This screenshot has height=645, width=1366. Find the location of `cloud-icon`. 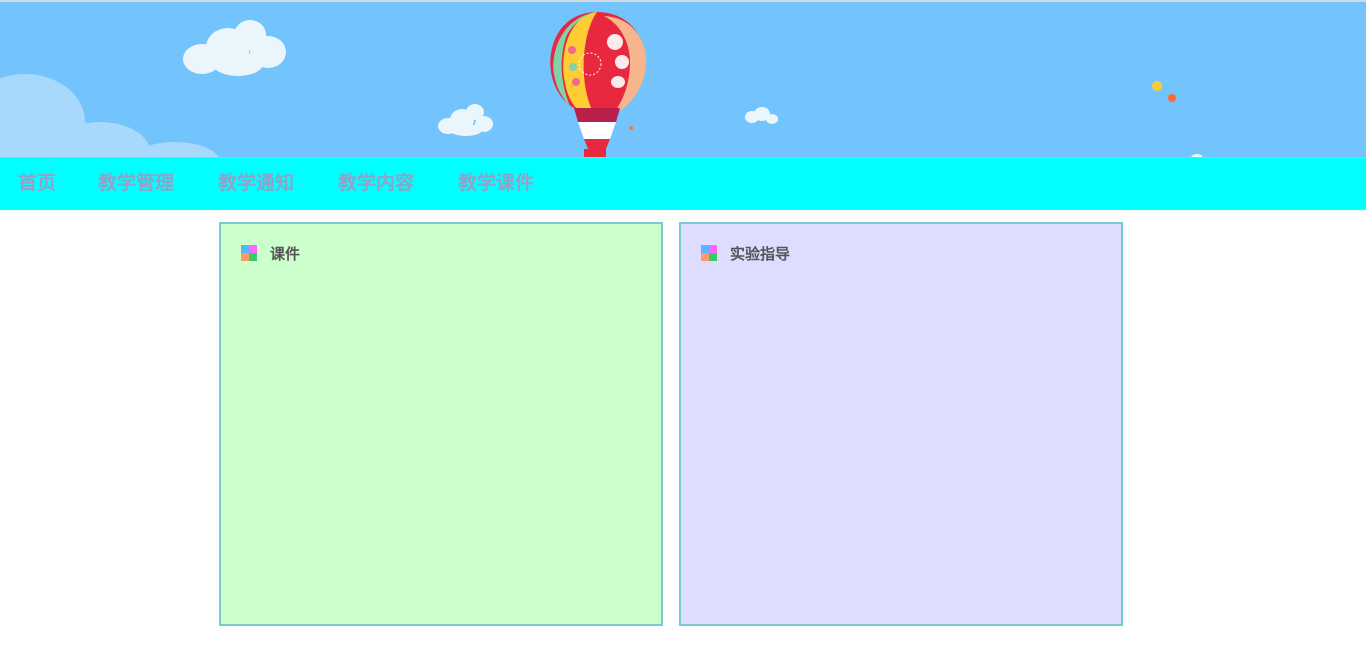

cloud-icon is located at coordinates (234, 48).